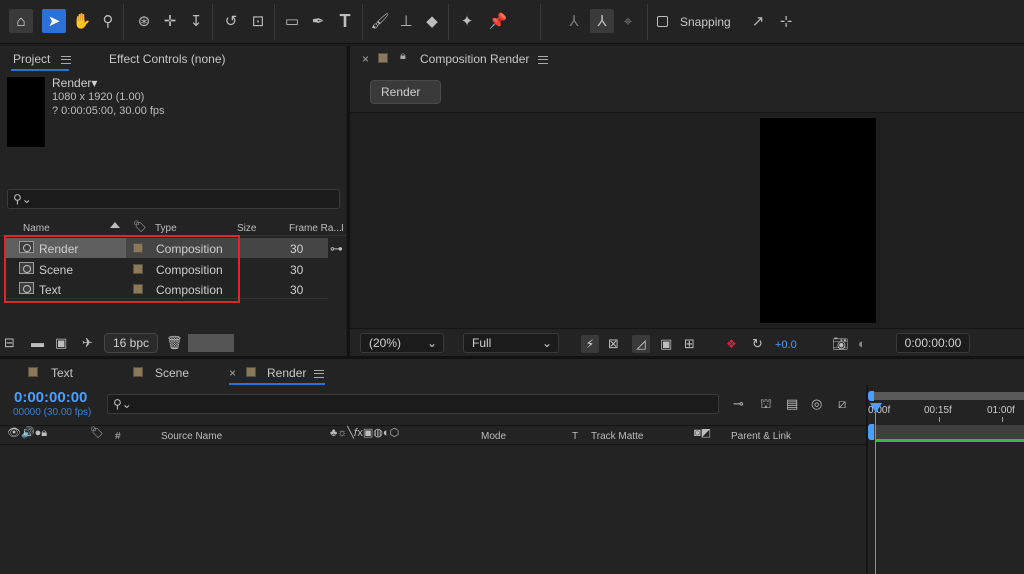 This screenshot has height=574, width=1024. I want to click on zoom-tool-icon: ⚲, so click(108, 21).